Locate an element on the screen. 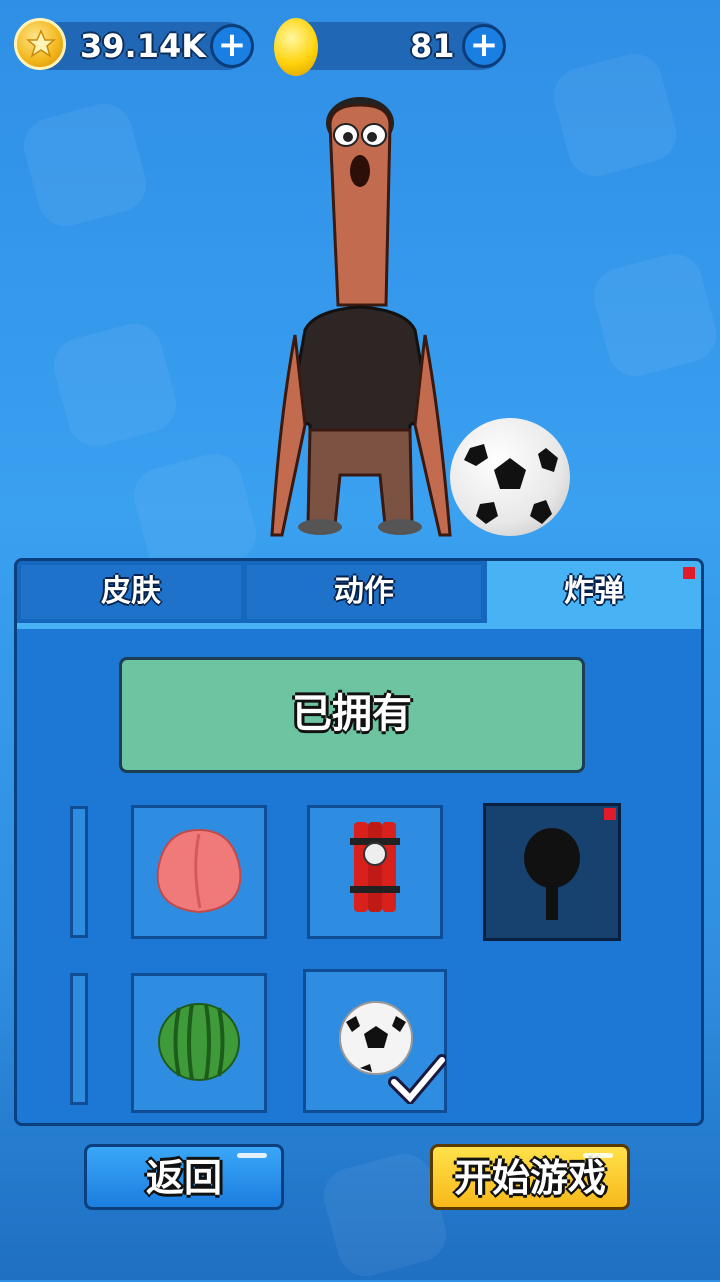 The image size is (720, 1282). gold-currency-value: 81 is located at coordinates (432, 46).